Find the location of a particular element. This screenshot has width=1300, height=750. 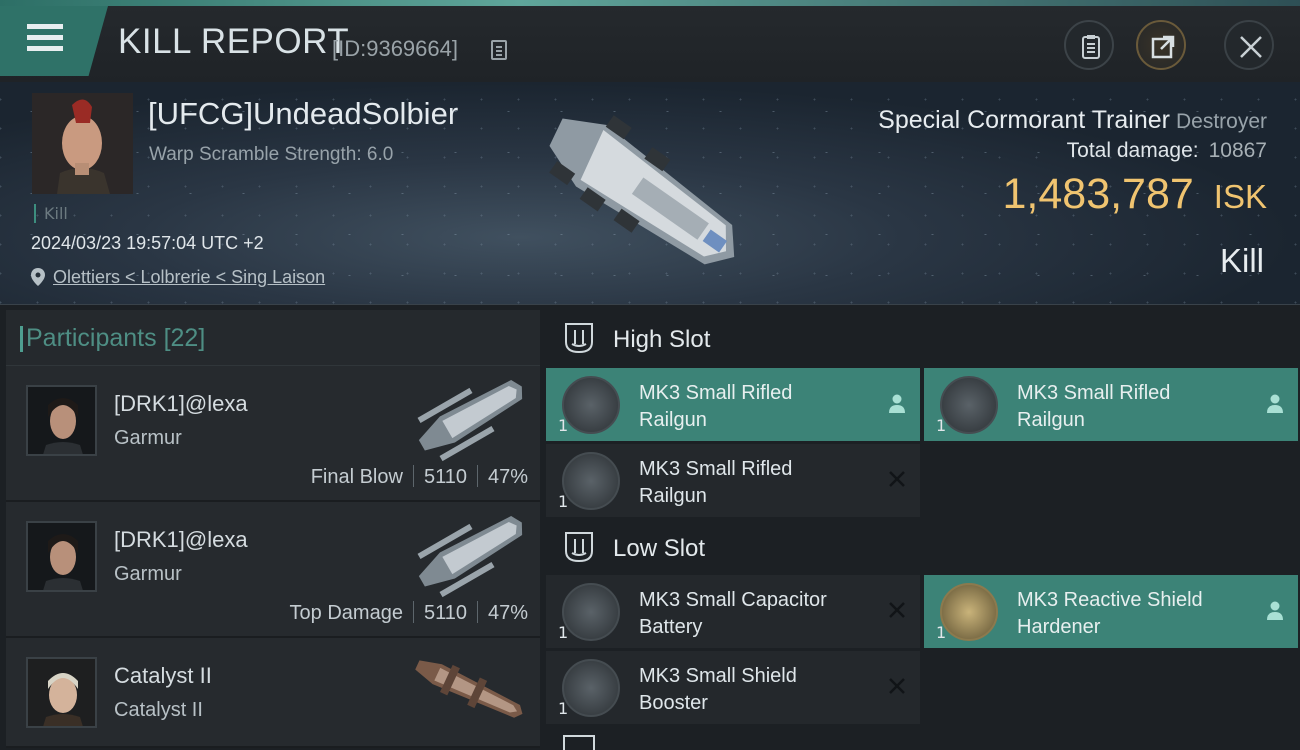

kill-location: Olettiers < Lolbrerie < Sing Laison is located at coordinates (178, 277).